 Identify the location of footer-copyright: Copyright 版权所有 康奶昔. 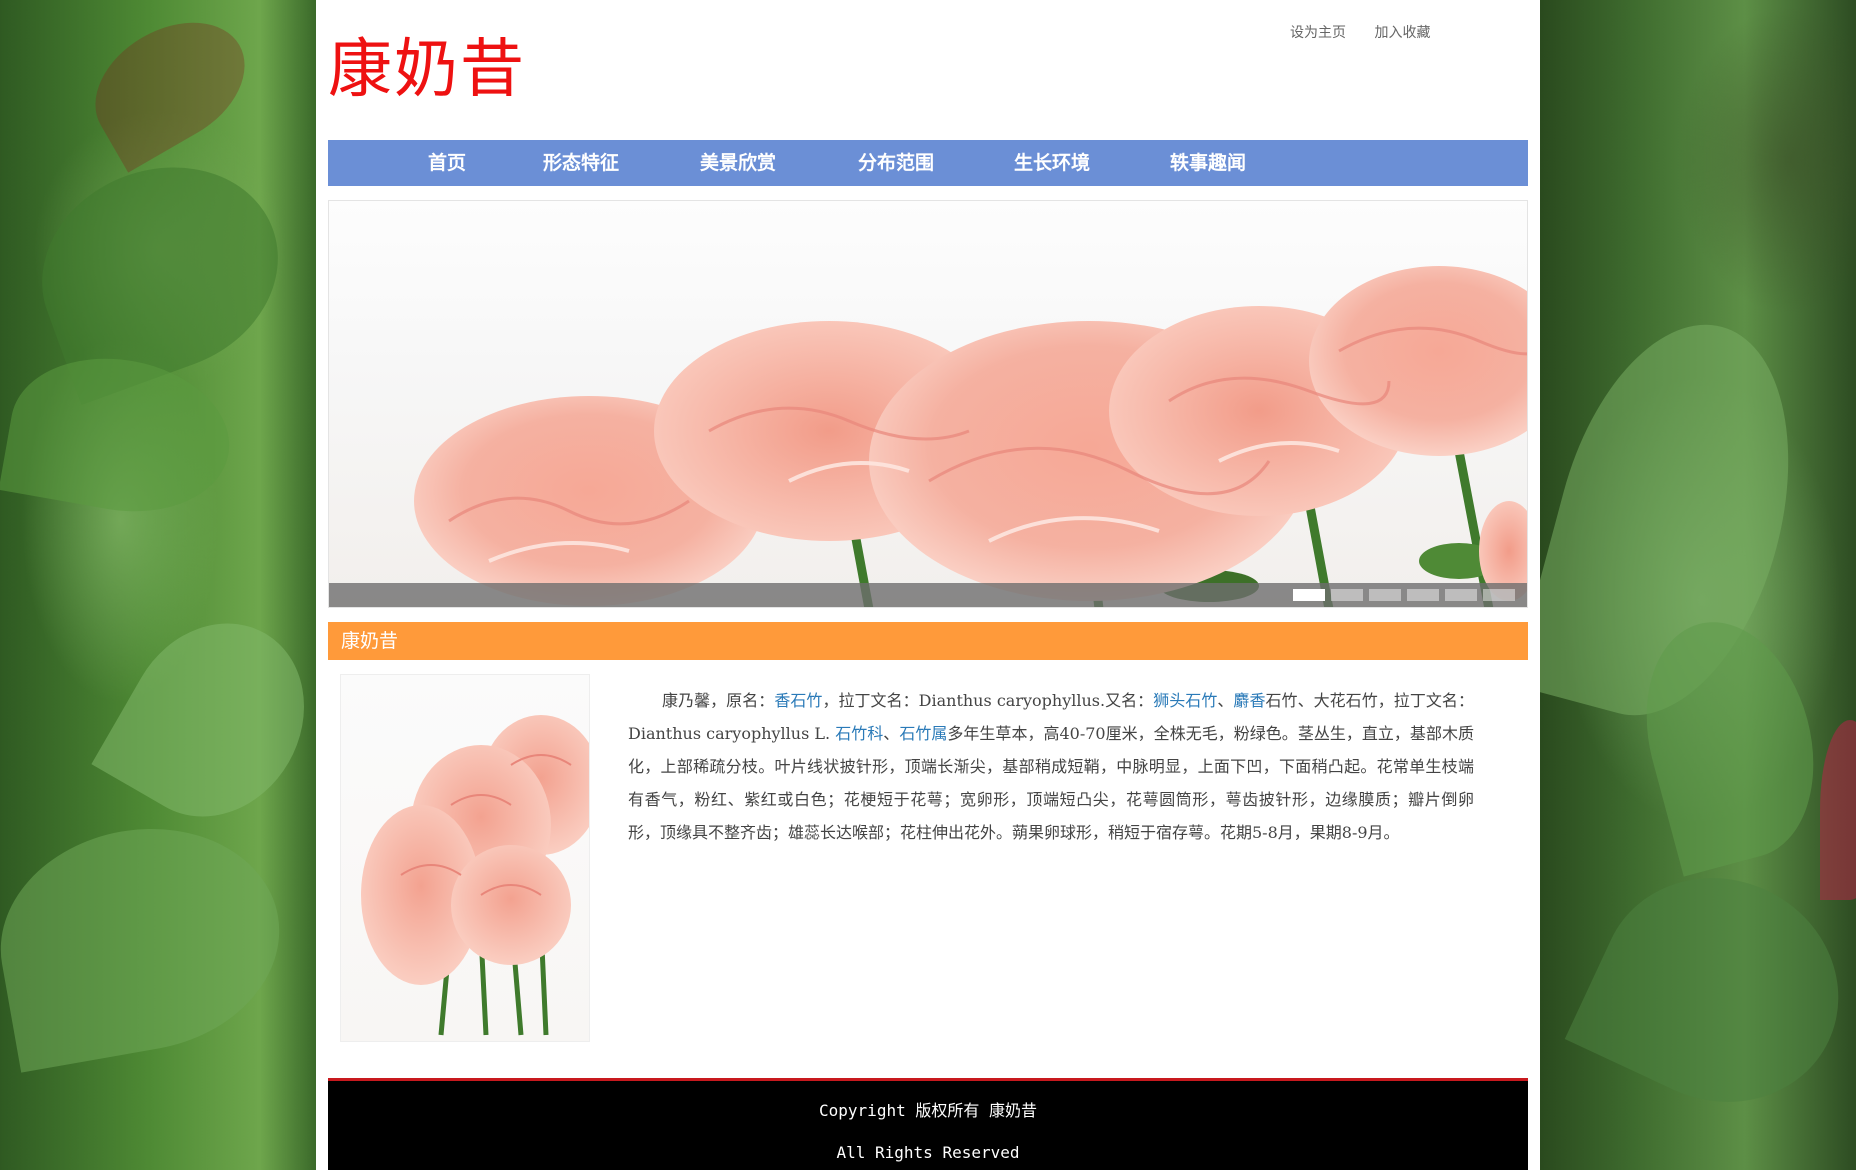
(928, 1110).